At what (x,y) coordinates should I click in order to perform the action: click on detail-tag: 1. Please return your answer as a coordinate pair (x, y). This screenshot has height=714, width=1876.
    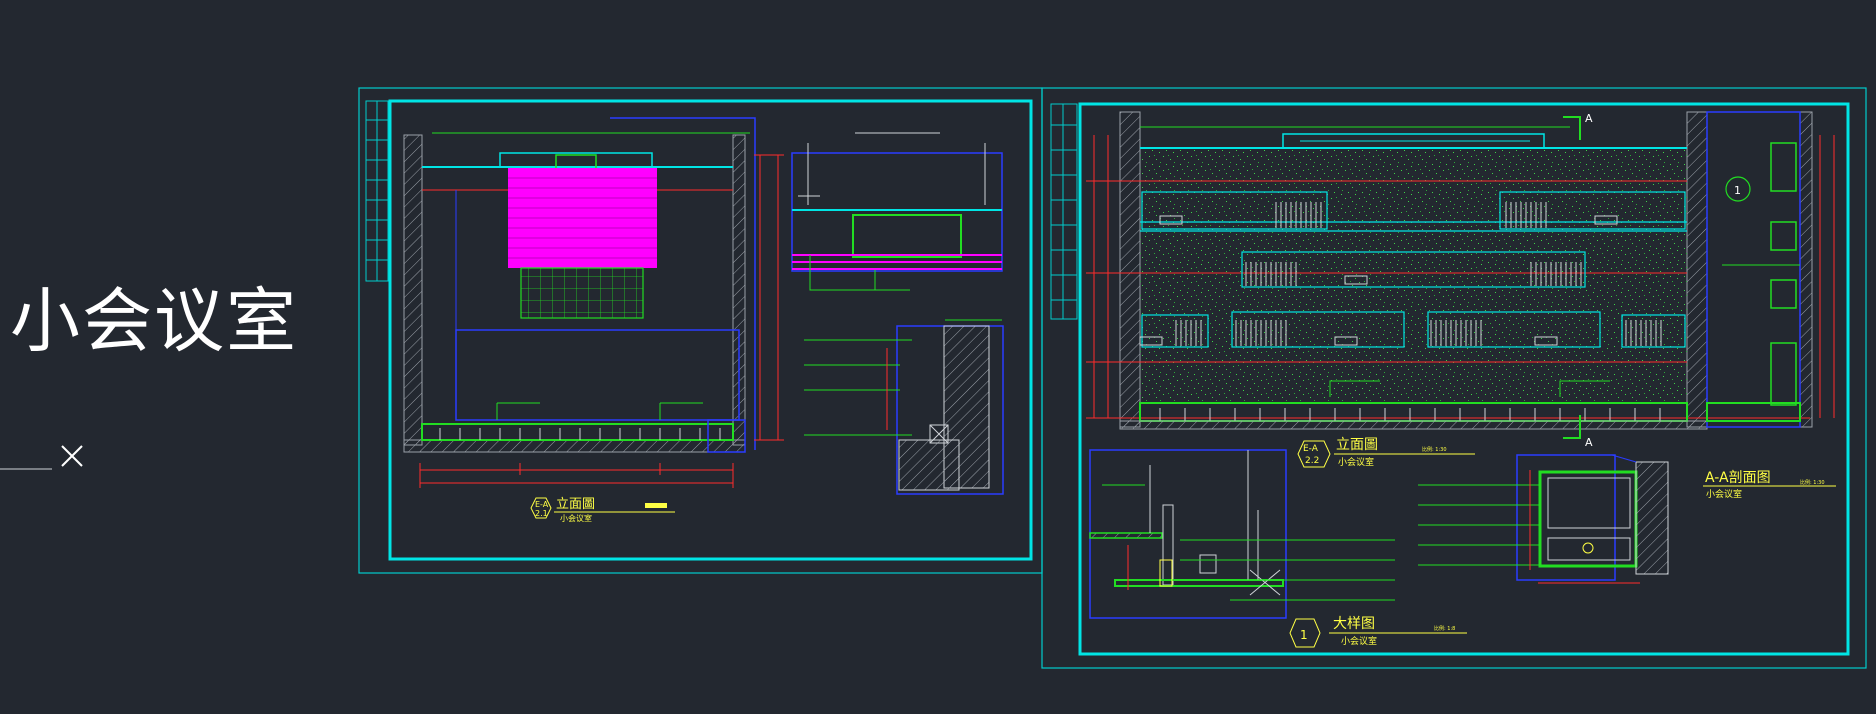
    Looking at the image, I should click on (1304, 635).